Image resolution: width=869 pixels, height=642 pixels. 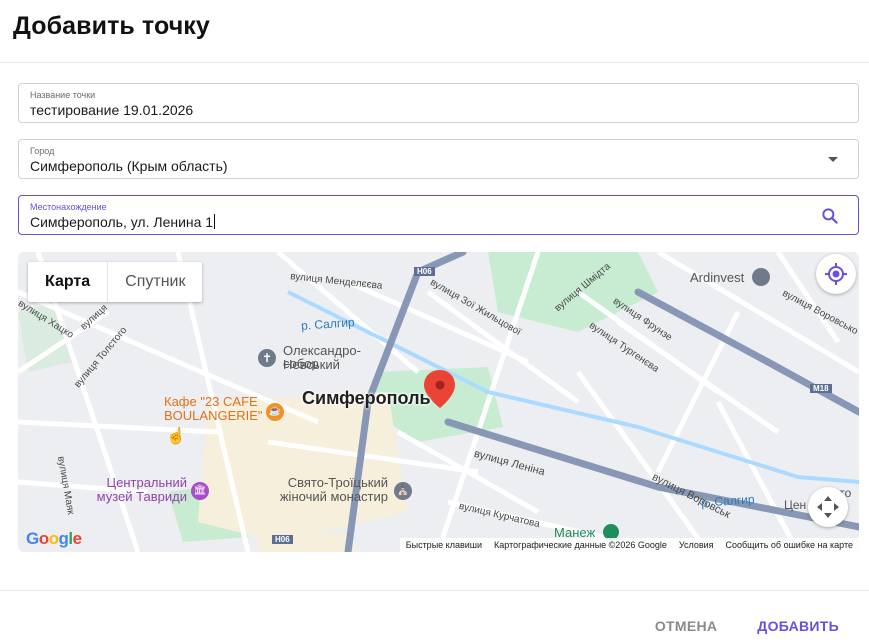 I want to click on report-error-link: Сообщить об ошибке на карте, so click(x=789, y=545).